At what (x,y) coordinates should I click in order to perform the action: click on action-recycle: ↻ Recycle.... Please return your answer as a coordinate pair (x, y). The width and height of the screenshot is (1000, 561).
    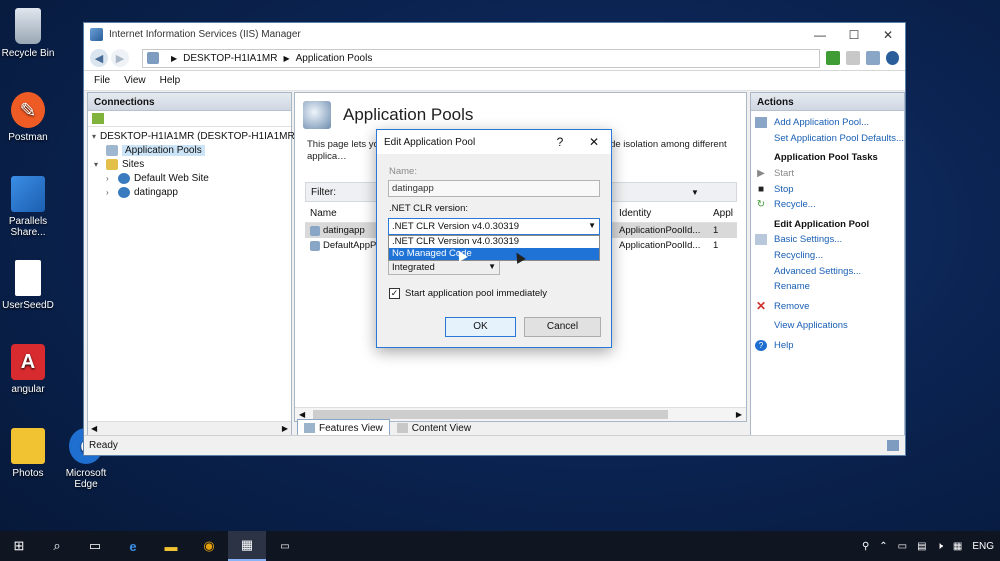
    Looking at the image, I should click on (829, 205).